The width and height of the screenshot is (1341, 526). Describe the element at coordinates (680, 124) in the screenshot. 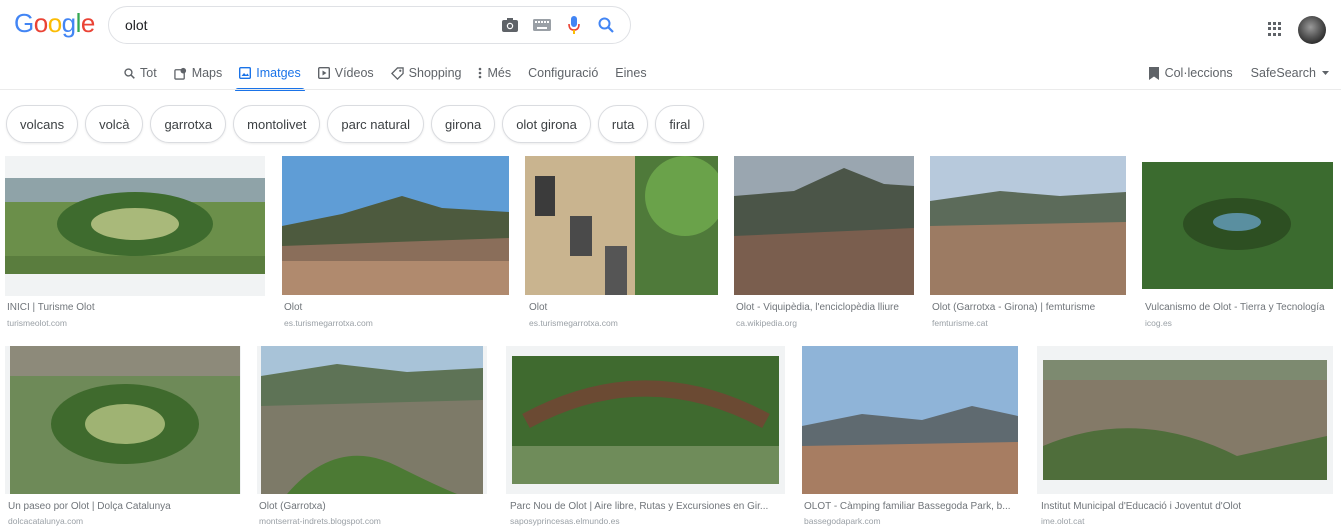

I see `chip: firal` at that location.